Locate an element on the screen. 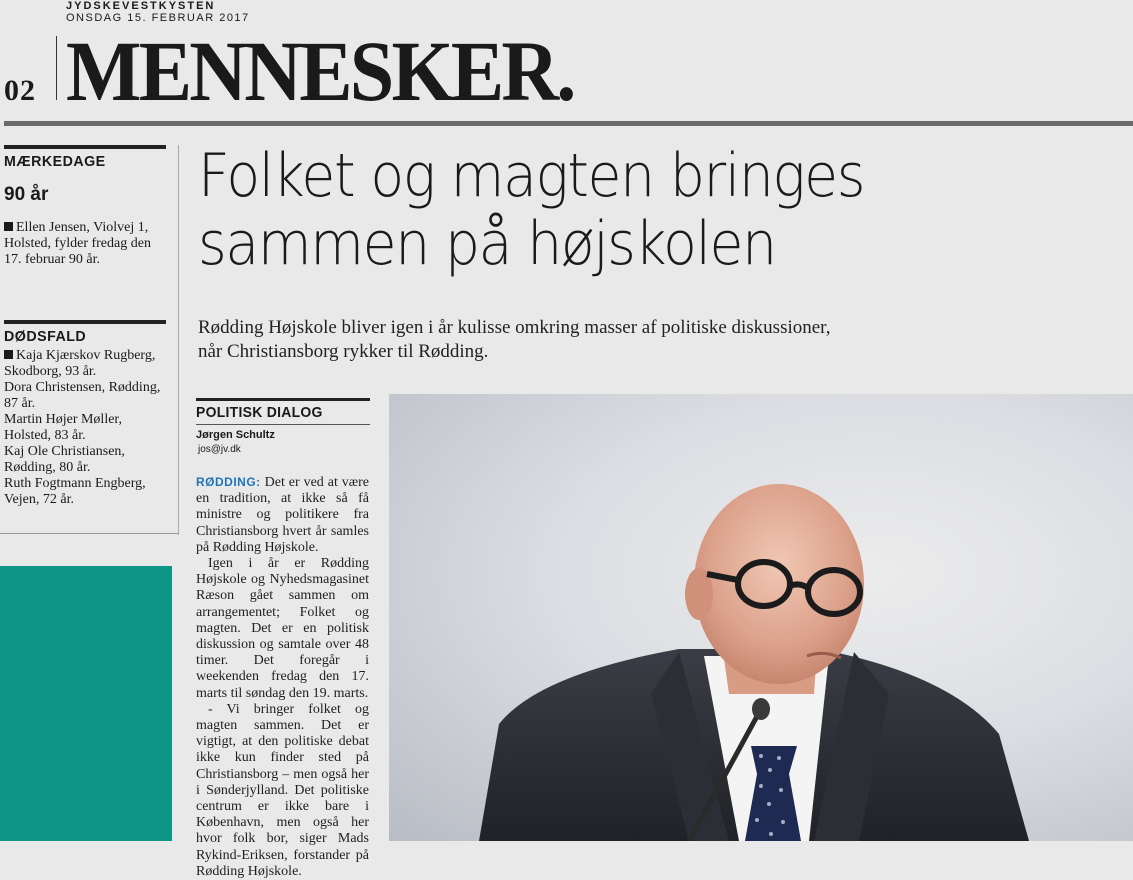 This screenshot has width=1133, height=880. sidebar-rule-milestones is located at coordinates (85, 147).